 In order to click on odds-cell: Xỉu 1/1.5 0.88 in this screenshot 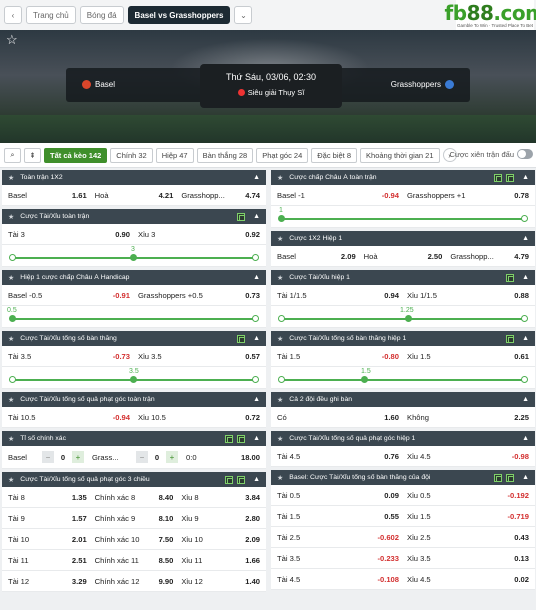, I will do `click(468, 295)`.